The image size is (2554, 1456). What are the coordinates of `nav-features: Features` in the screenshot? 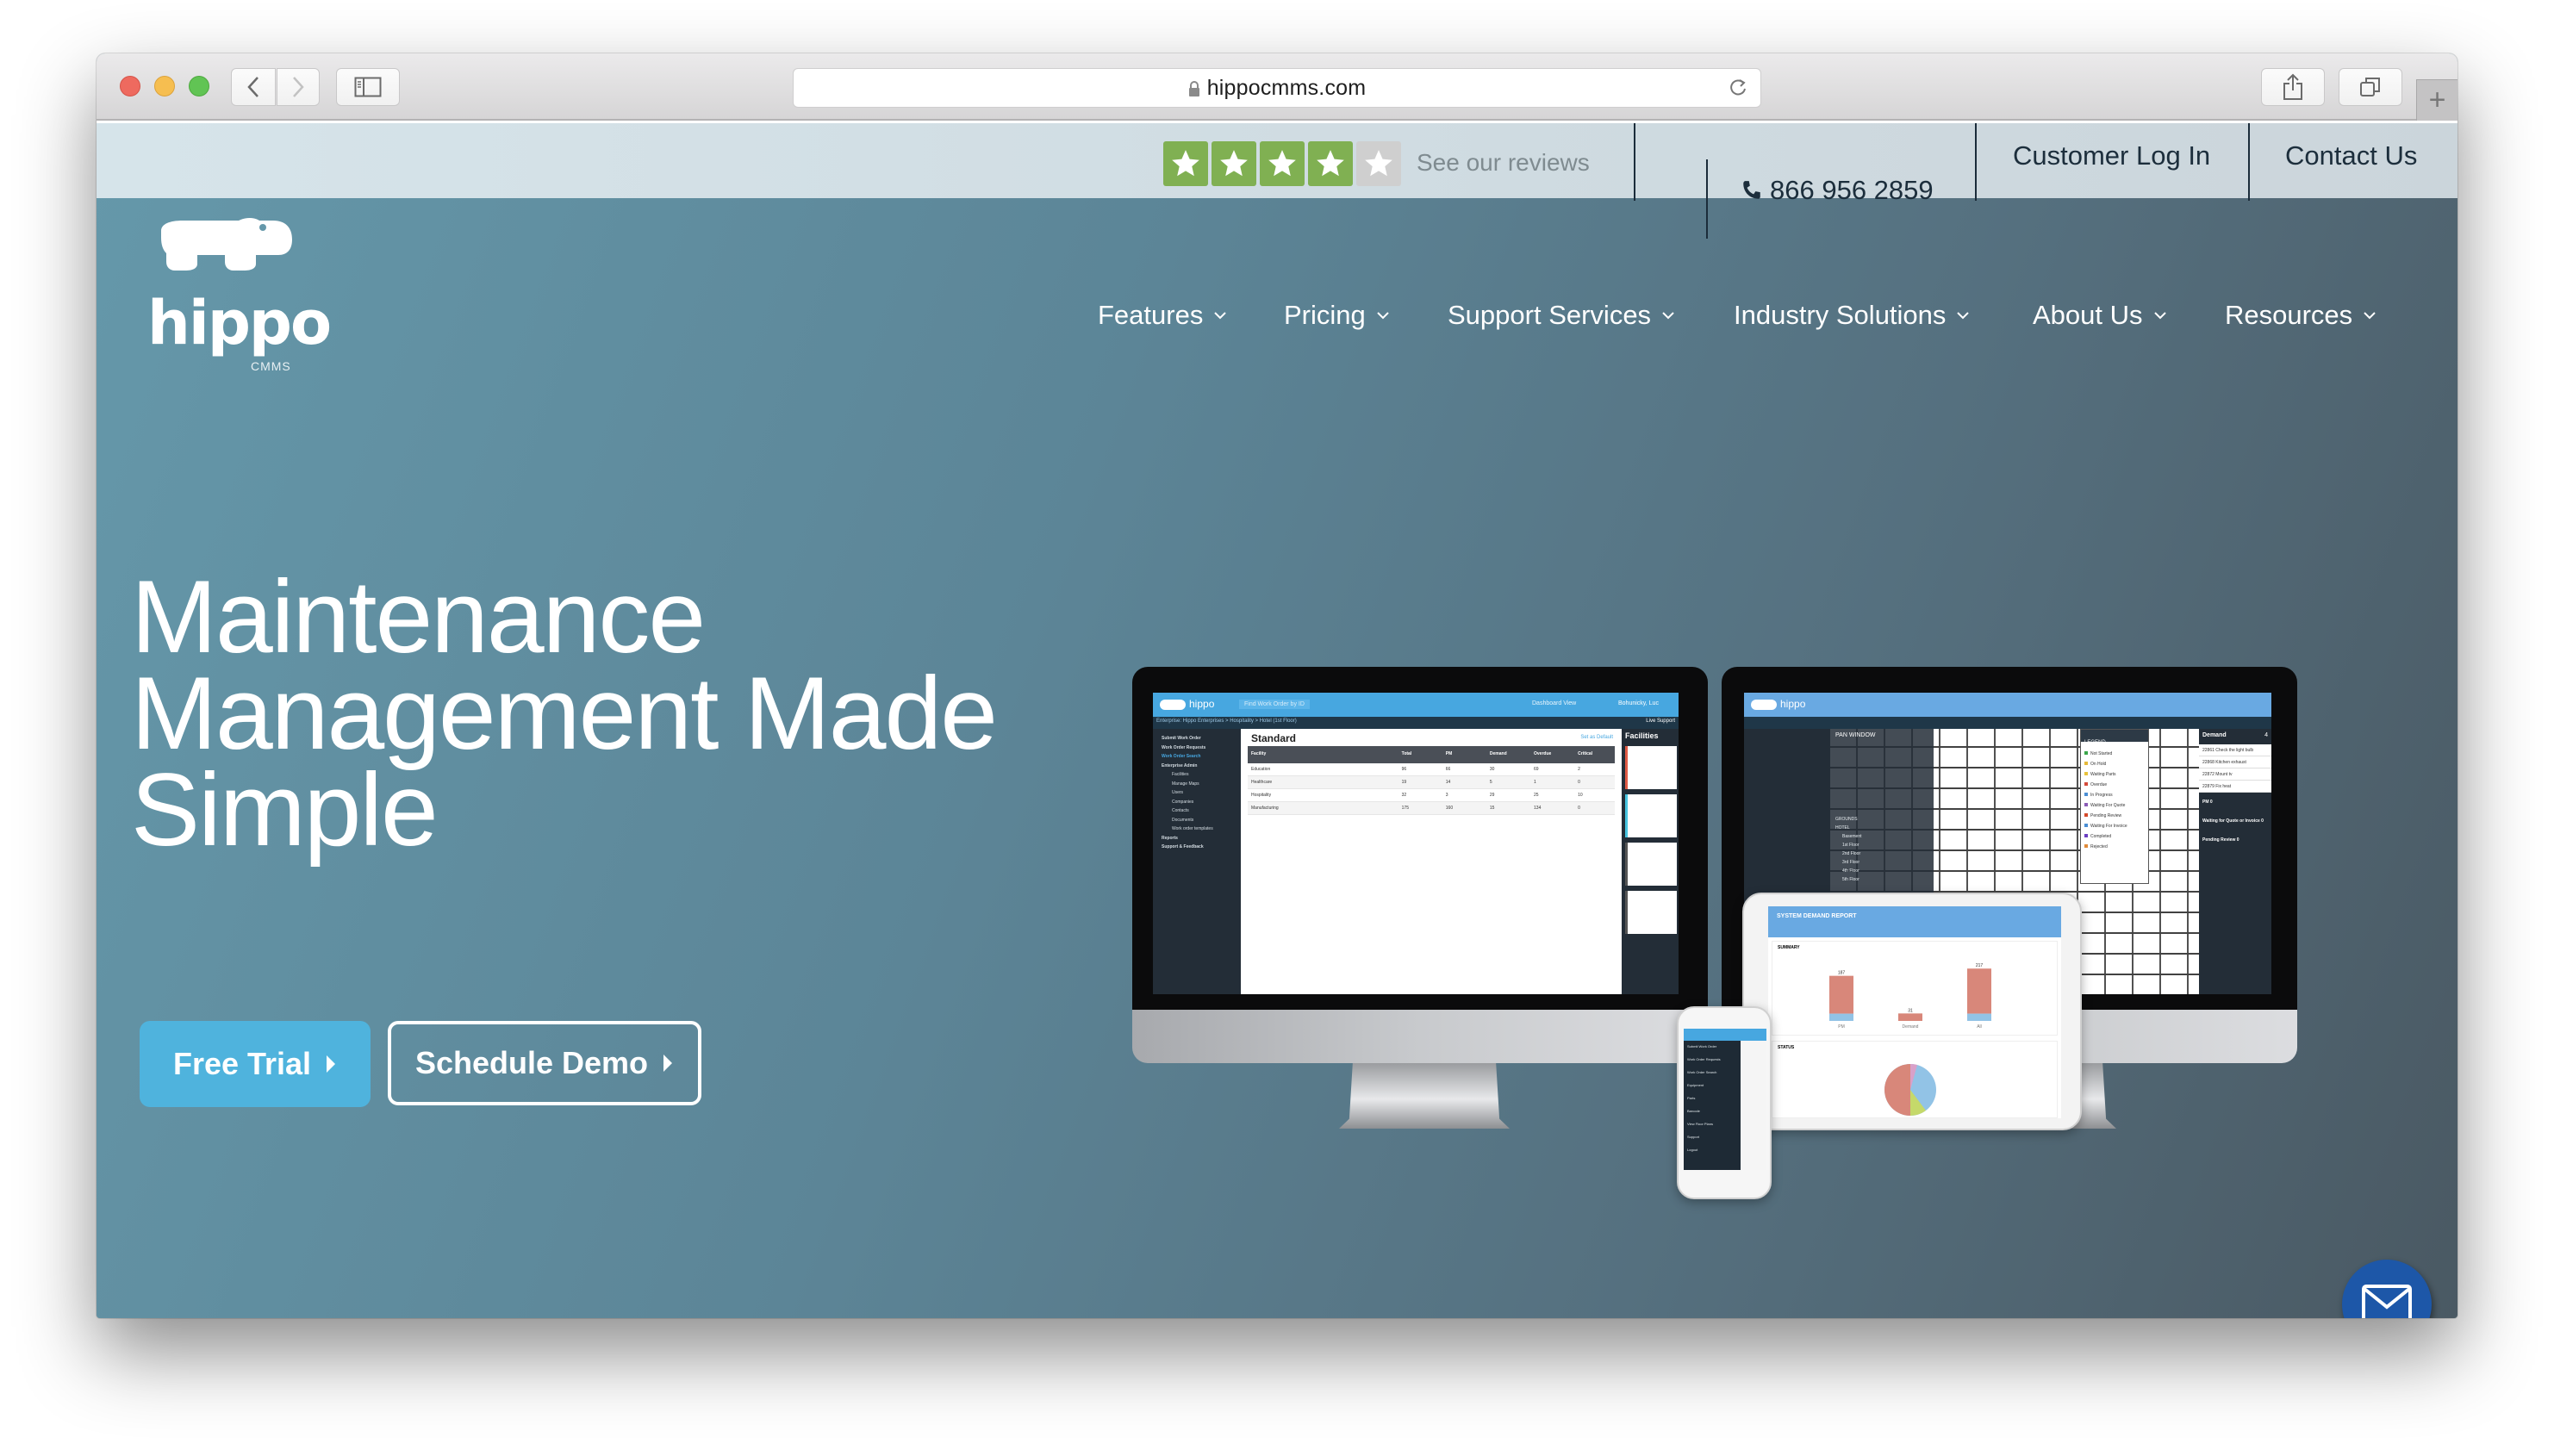 It's located at (1162, 316).